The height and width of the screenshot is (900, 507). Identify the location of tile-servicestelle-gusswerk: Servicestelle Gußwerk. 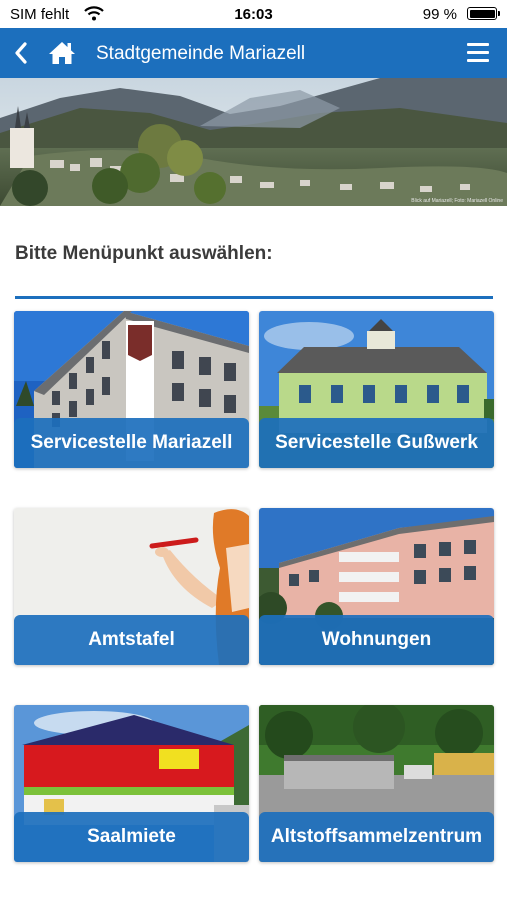
(376, 389).